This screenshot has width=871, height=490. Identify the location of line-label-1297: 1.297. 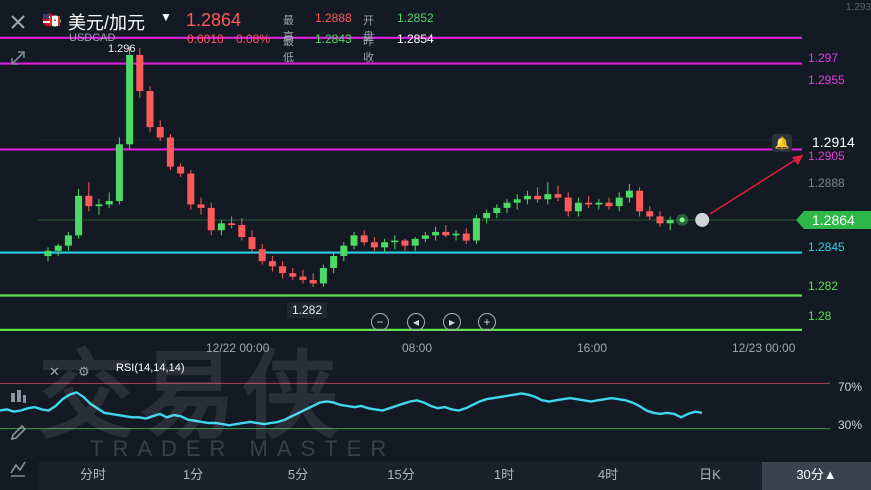
(836, 58).